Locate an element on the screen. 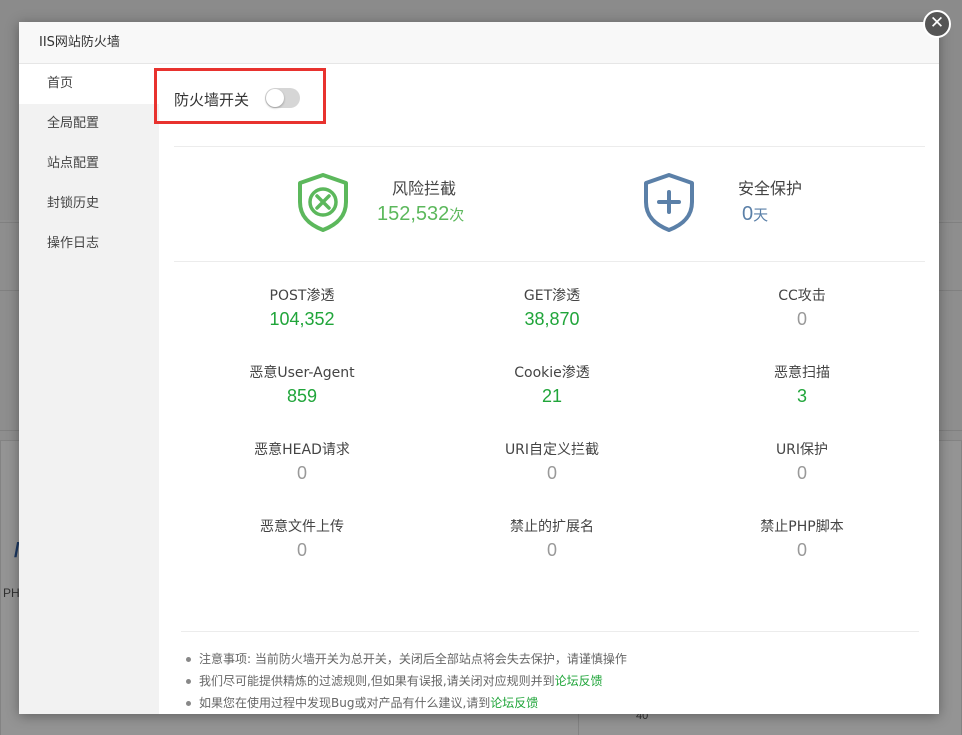 The width and height of the screenshot is (962, 735). stat-cell: POST渗透 104,352 is located at coordinates (302, 309).